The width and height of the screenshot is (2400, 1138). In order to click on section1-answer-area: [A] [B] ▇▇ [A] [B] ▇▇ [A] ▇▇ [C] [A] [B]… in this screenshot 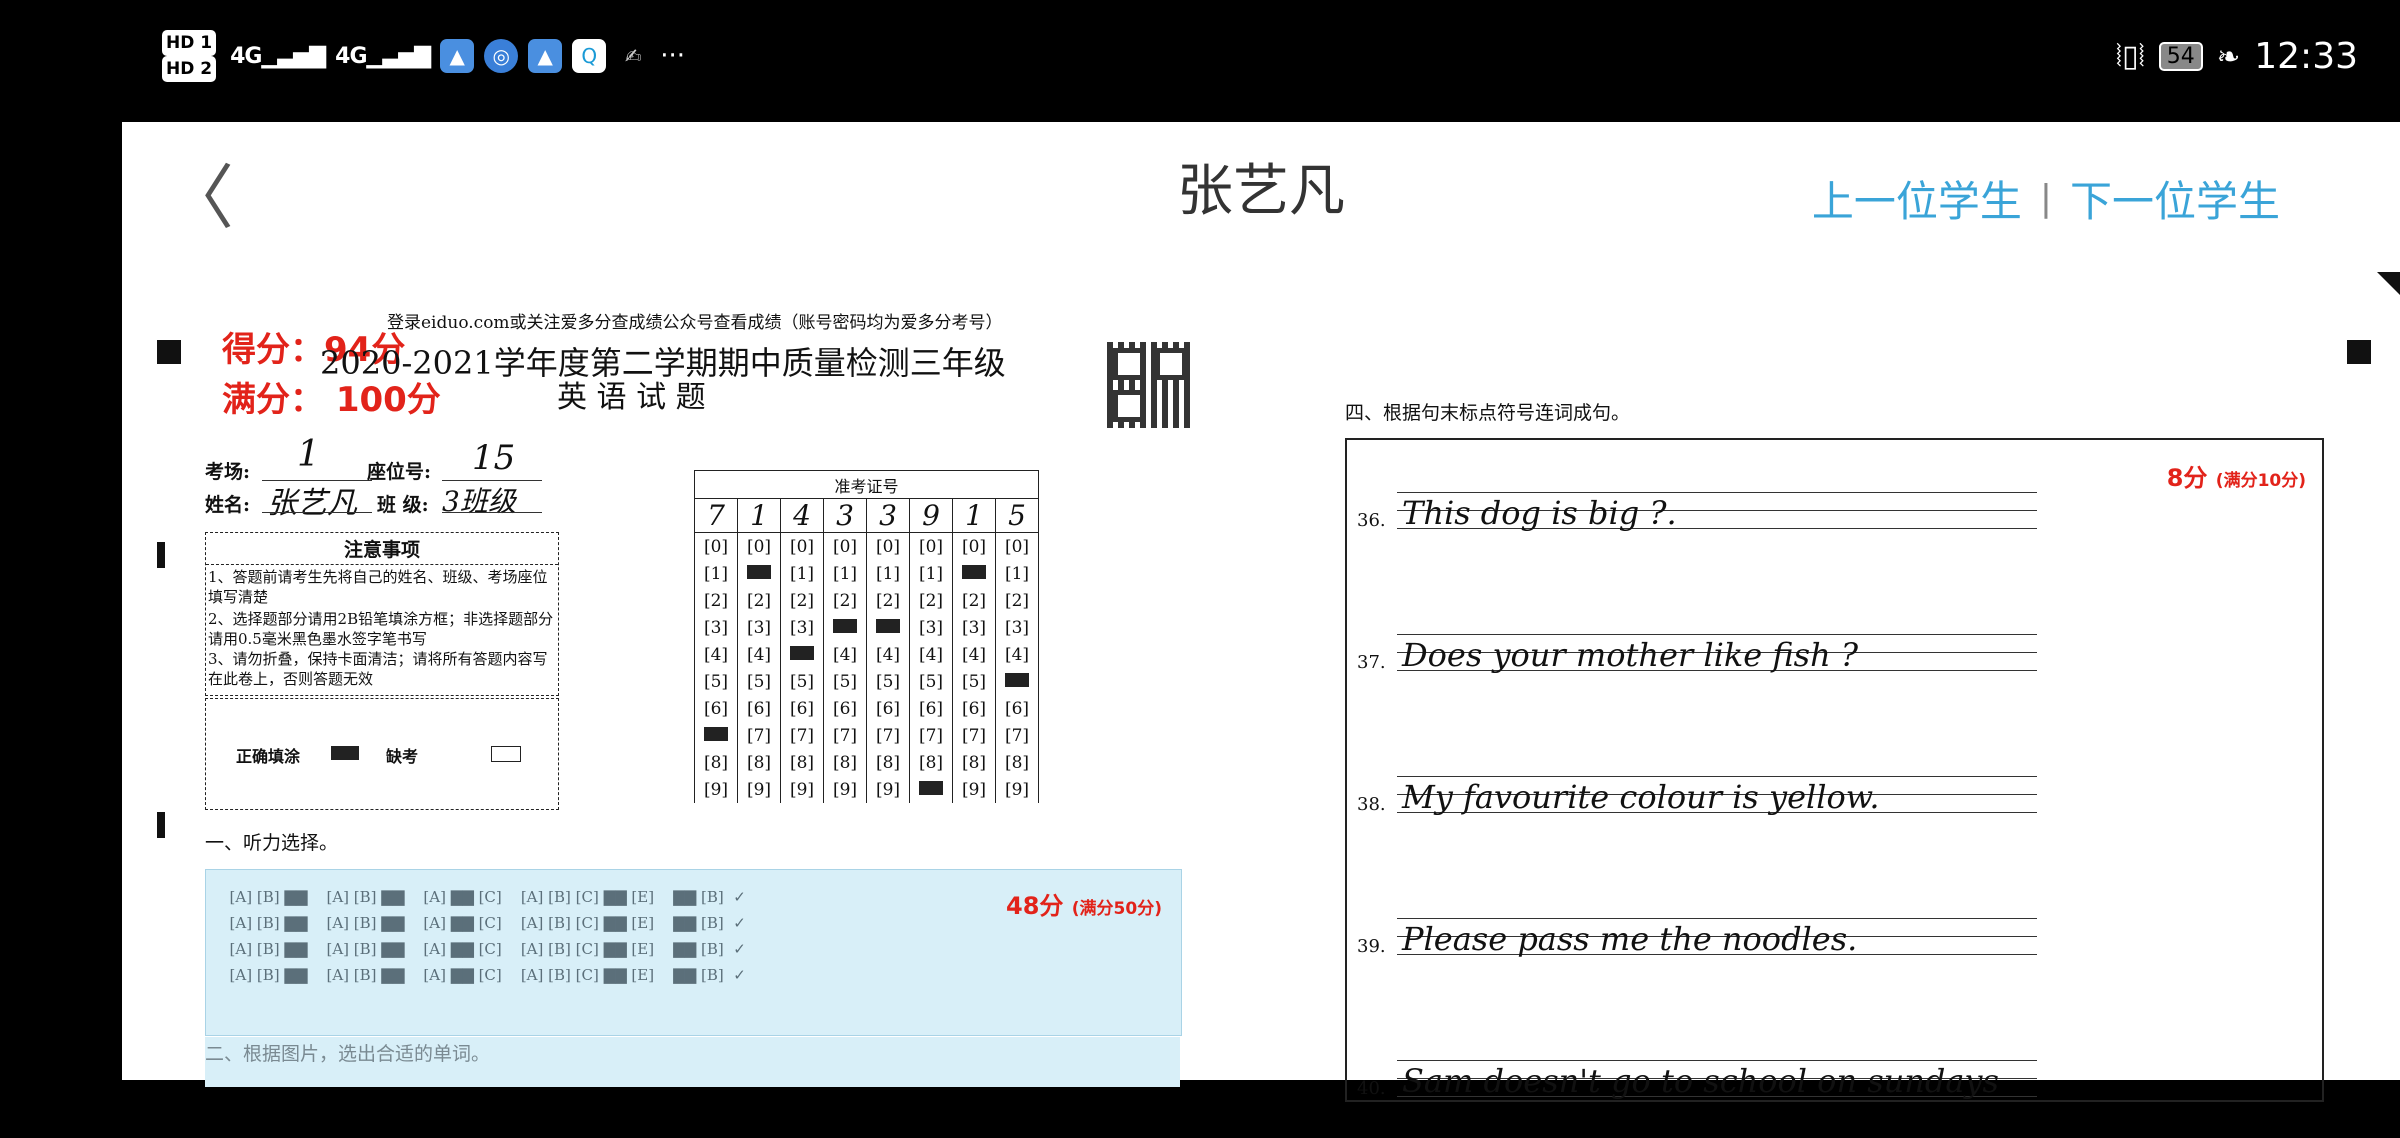, I will do `click(693, 952)`.